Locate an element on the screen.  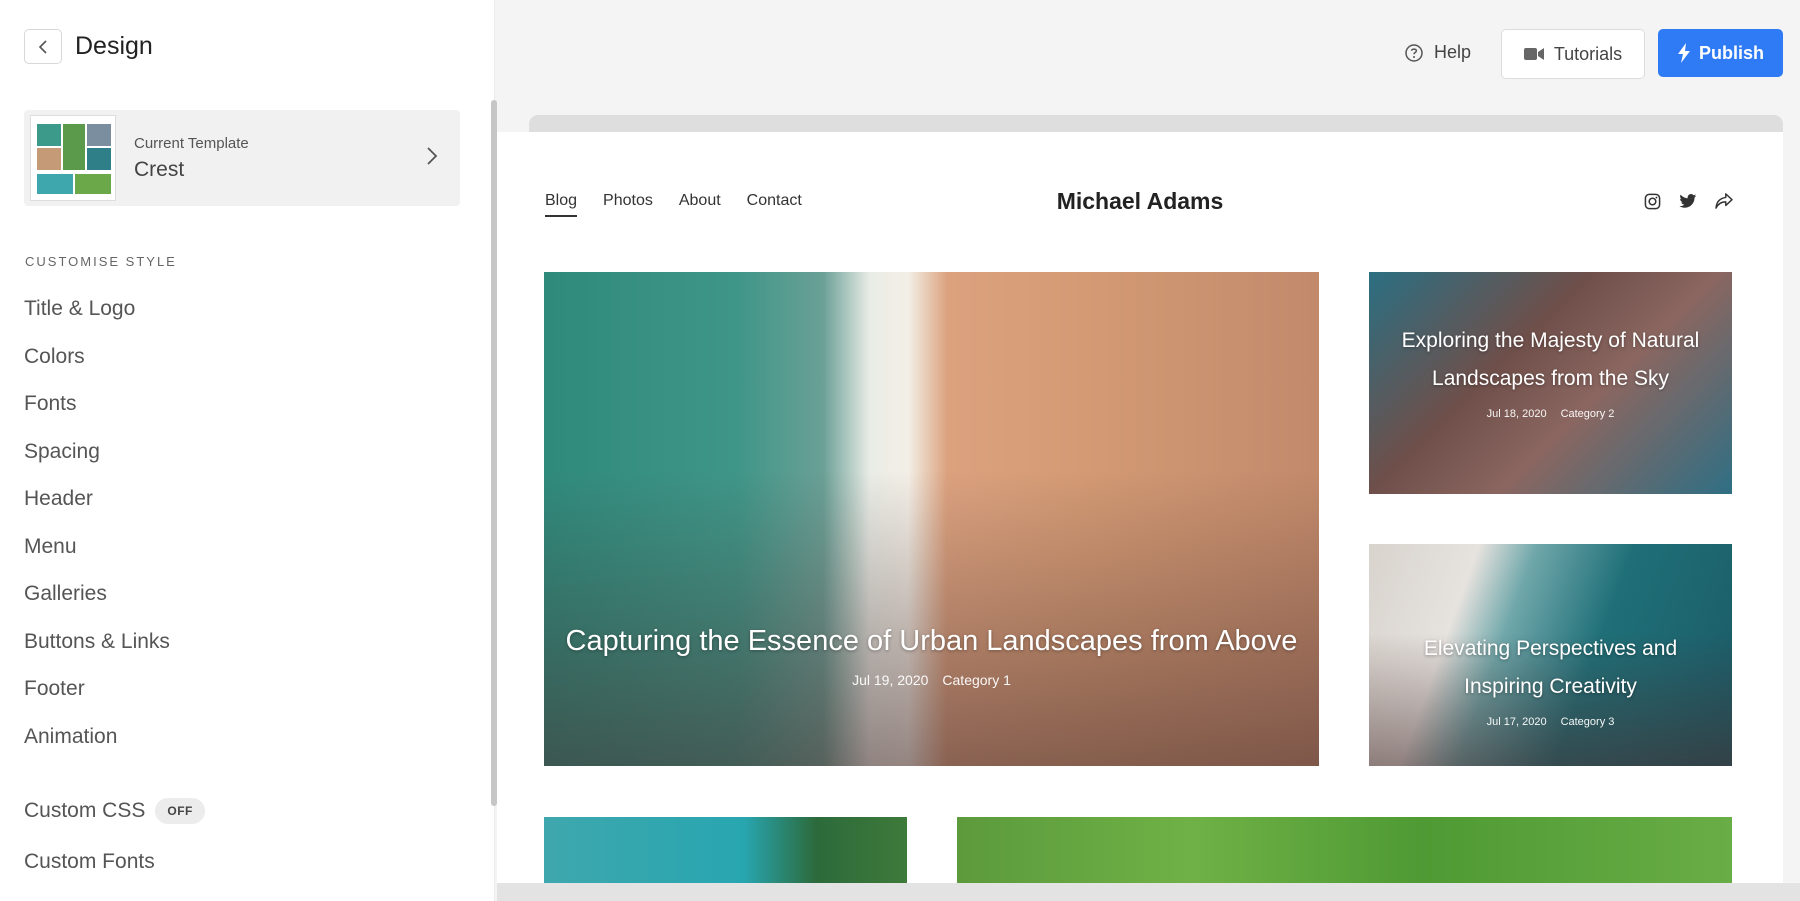
help-label: Help is located at coordinates (1453, 52).